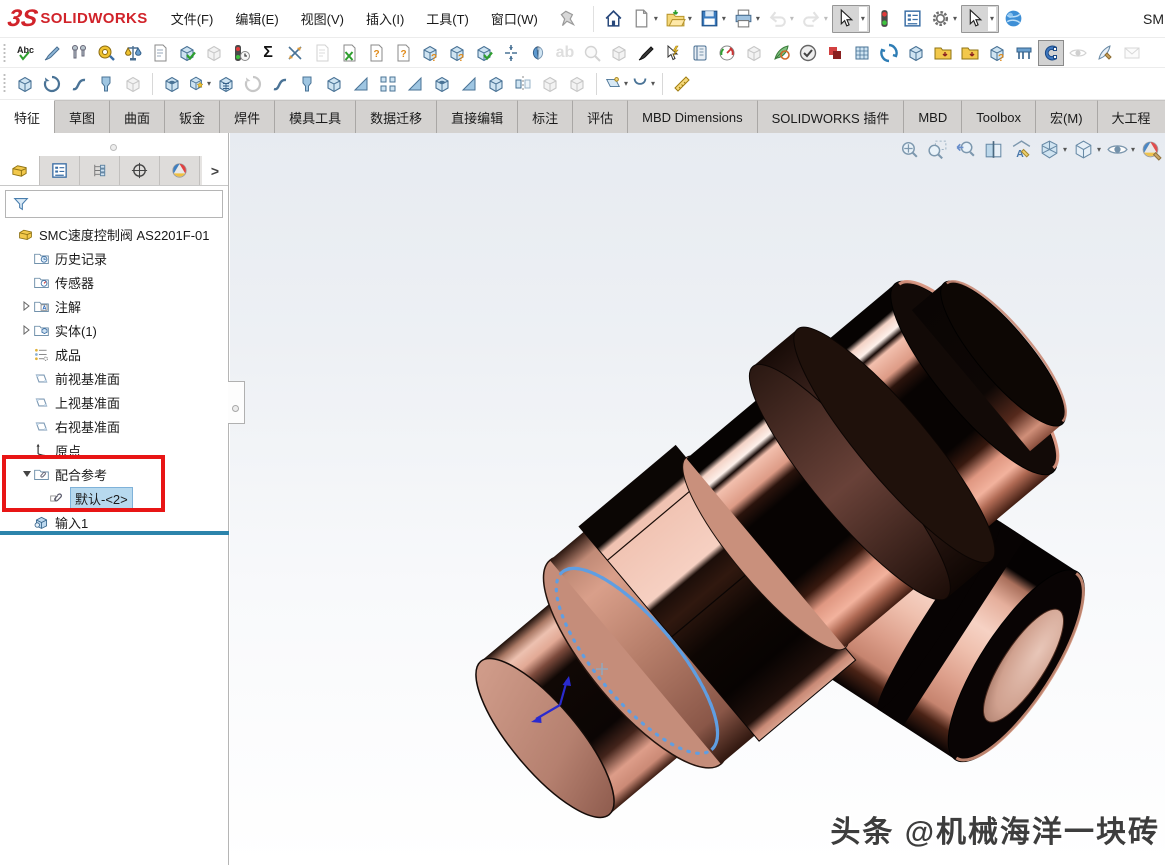 The width and height of the screenshot is (1165, 865). I want to click on revolved-boss-button, so click(52, 84).